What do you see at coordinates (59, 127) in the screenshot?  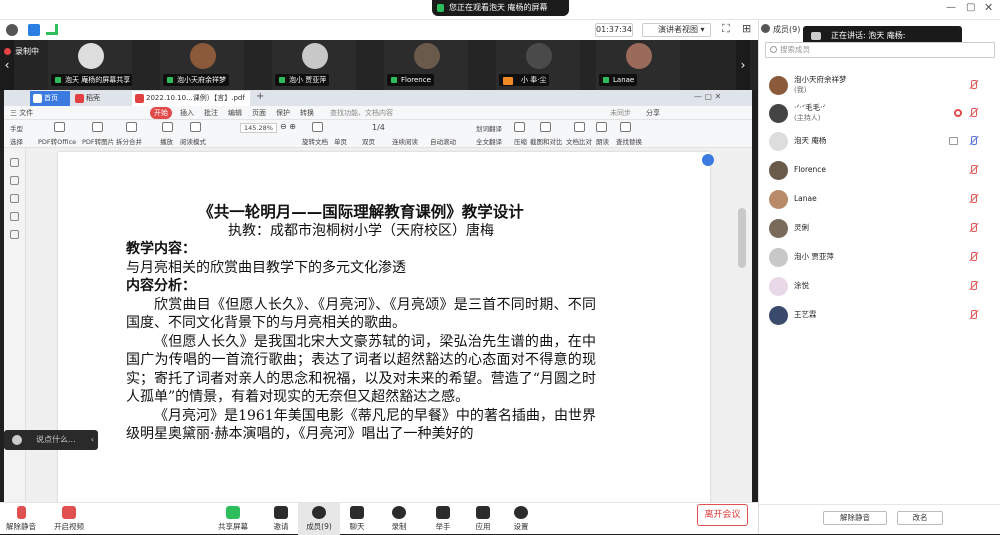 I see `pdf-to-office-icon` at bounding box center [59, 127].